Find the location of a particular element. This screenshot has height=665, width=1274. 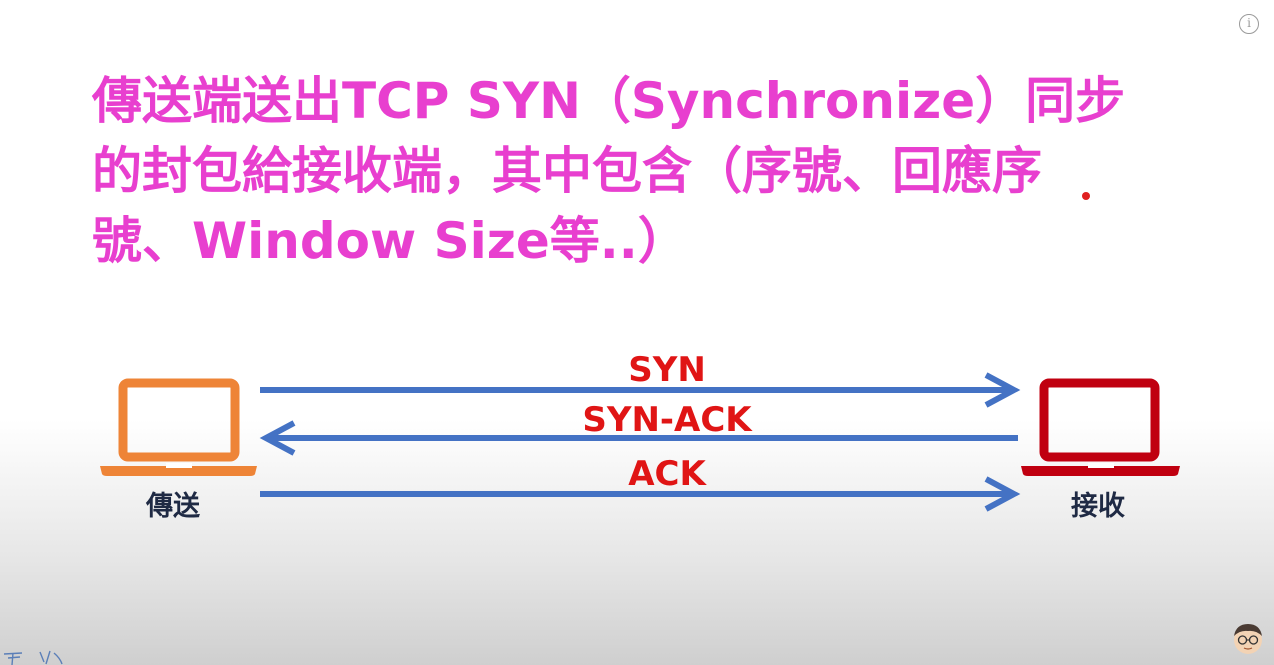

receiver-label: 接收 is located at coordinates (1098, 506).